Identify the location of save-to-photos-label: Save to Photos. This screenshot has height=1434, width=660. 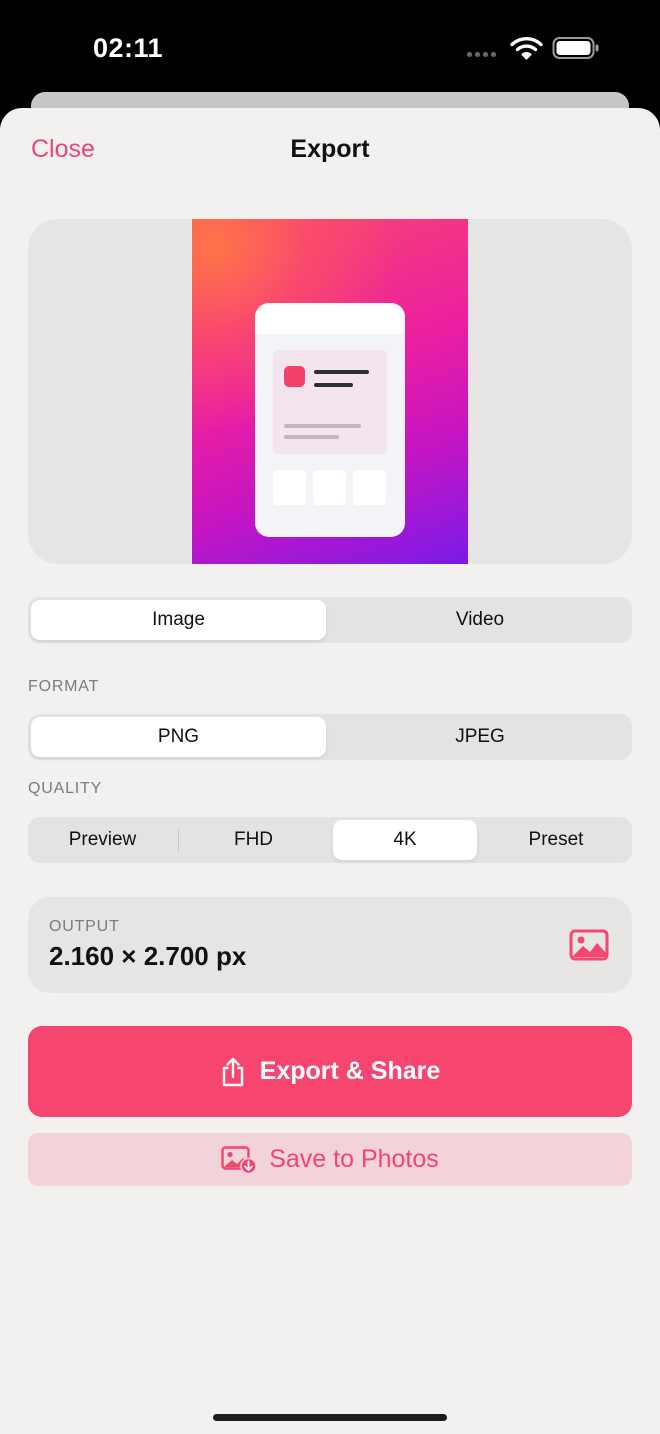
(354, 1159).